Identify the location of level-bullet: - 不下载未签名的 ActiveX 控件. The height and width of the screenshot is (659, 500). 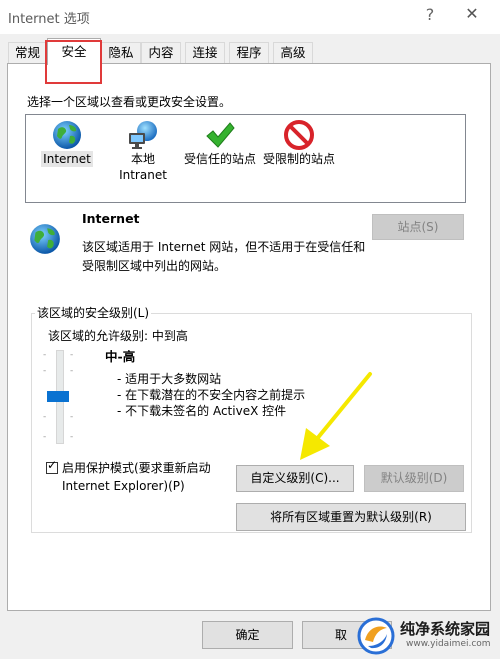
(202, 411).